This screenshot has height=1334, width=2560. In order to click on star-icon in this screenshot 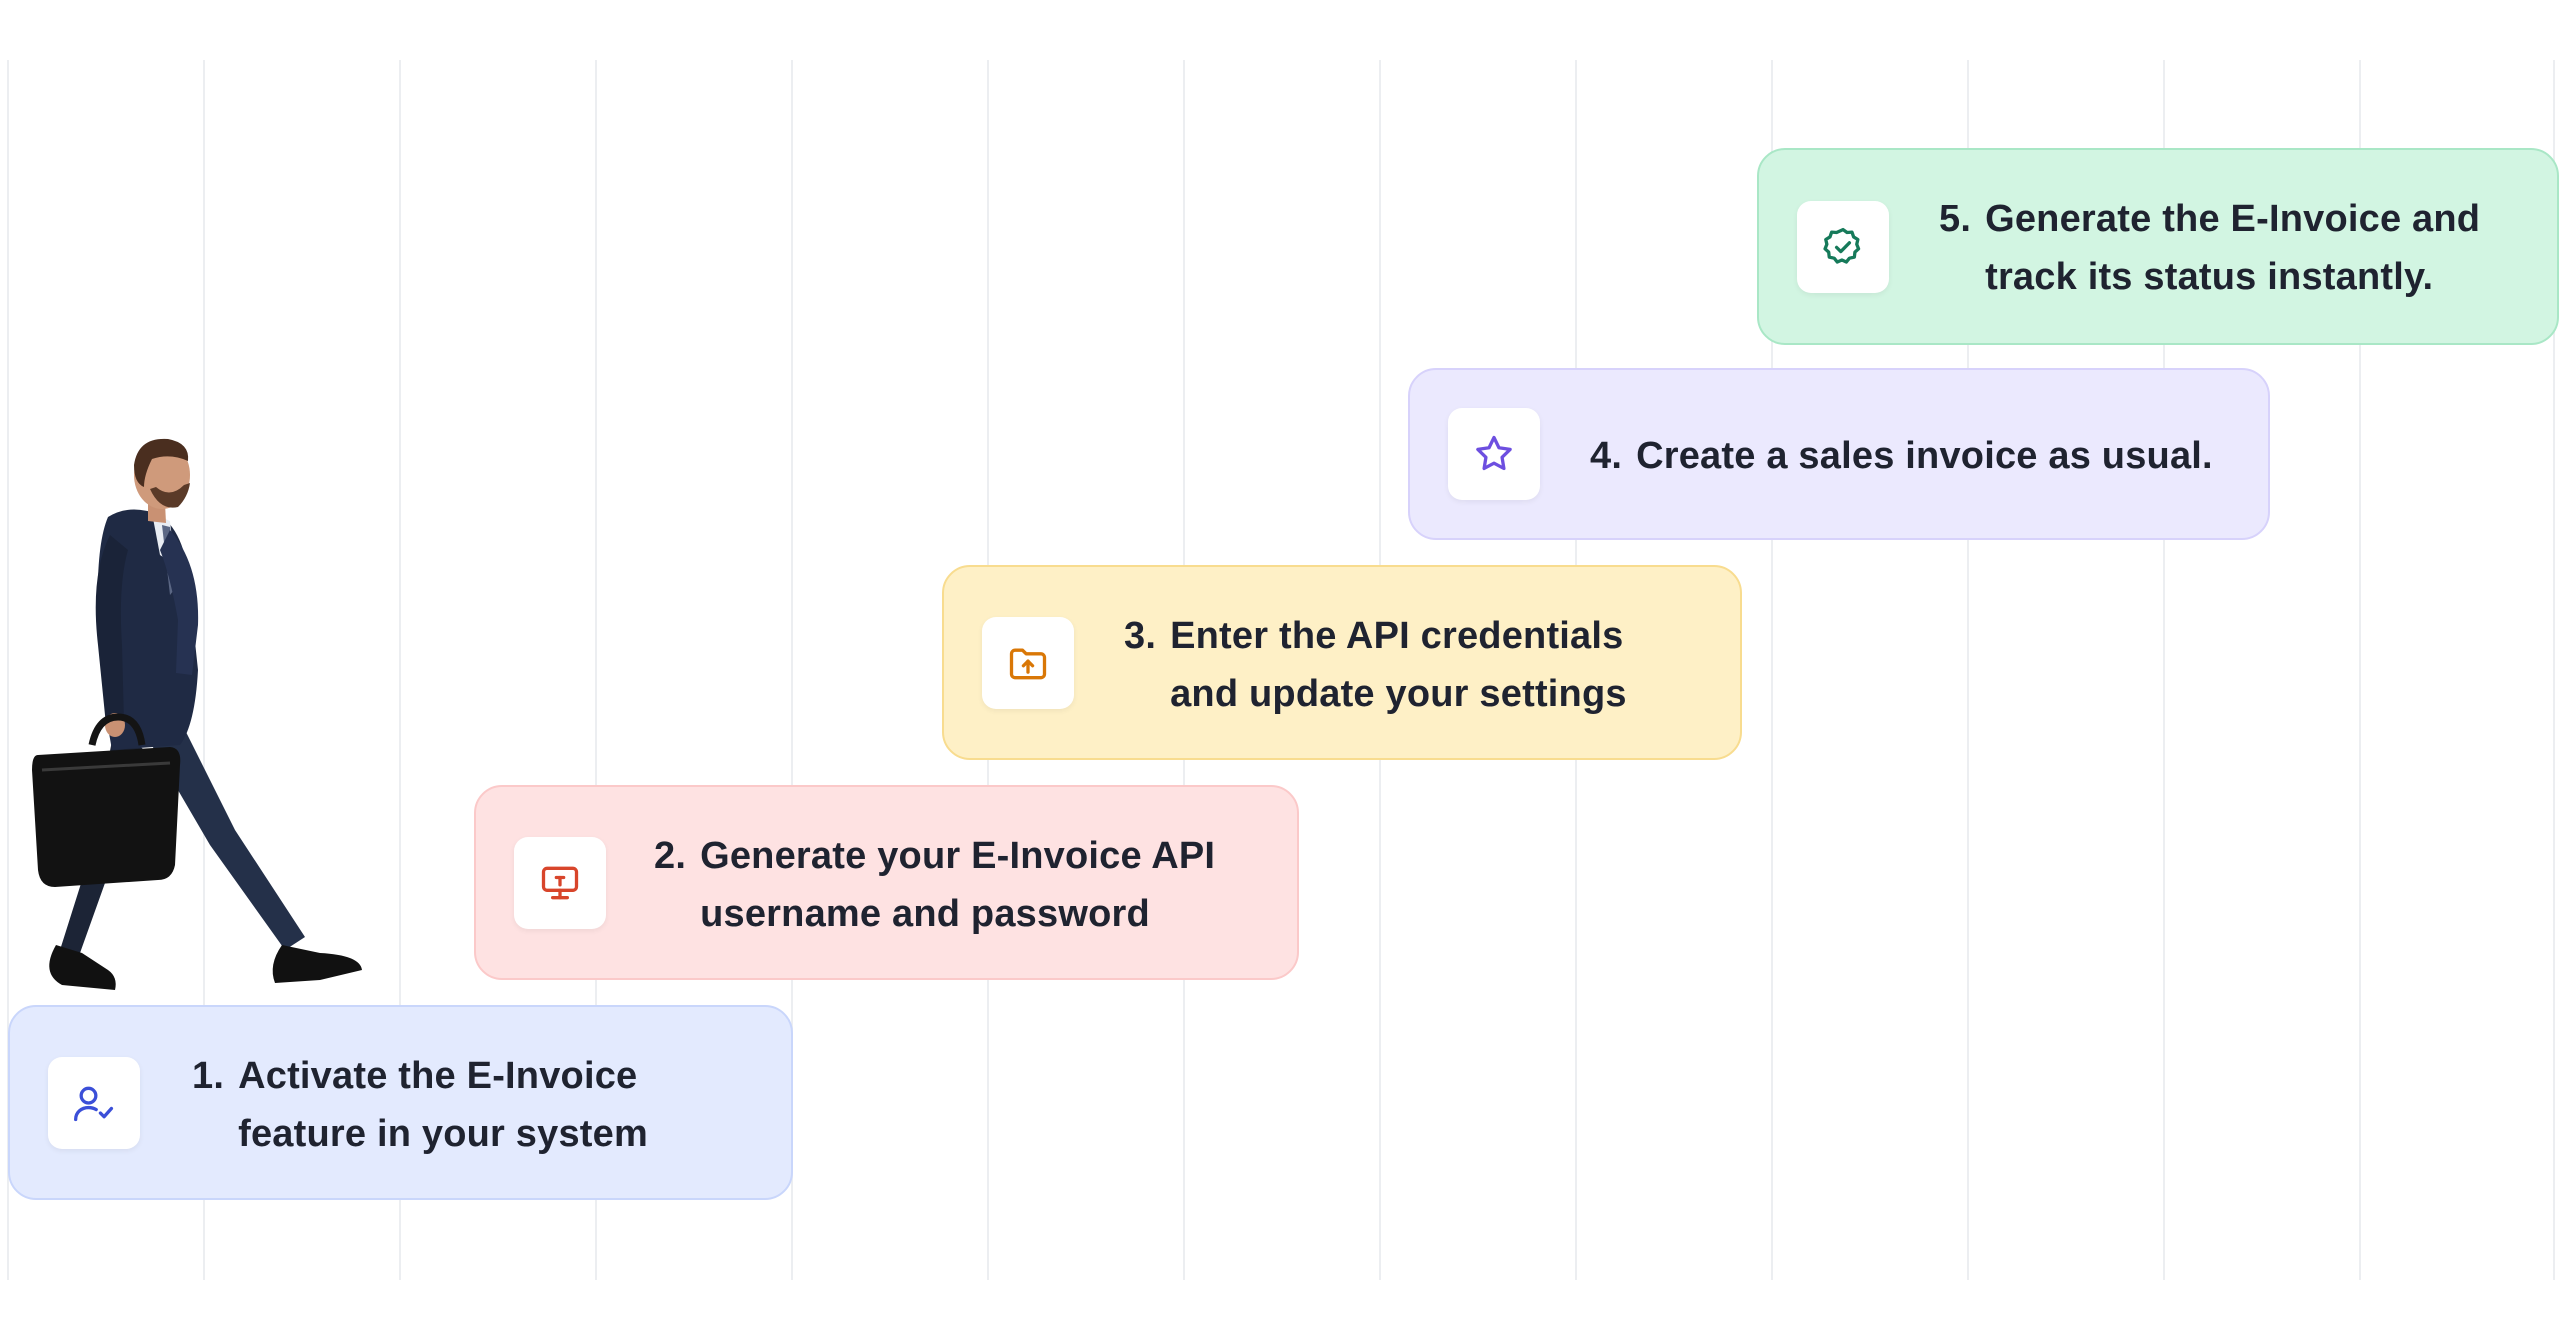, I will do `click(1494, 453)`.